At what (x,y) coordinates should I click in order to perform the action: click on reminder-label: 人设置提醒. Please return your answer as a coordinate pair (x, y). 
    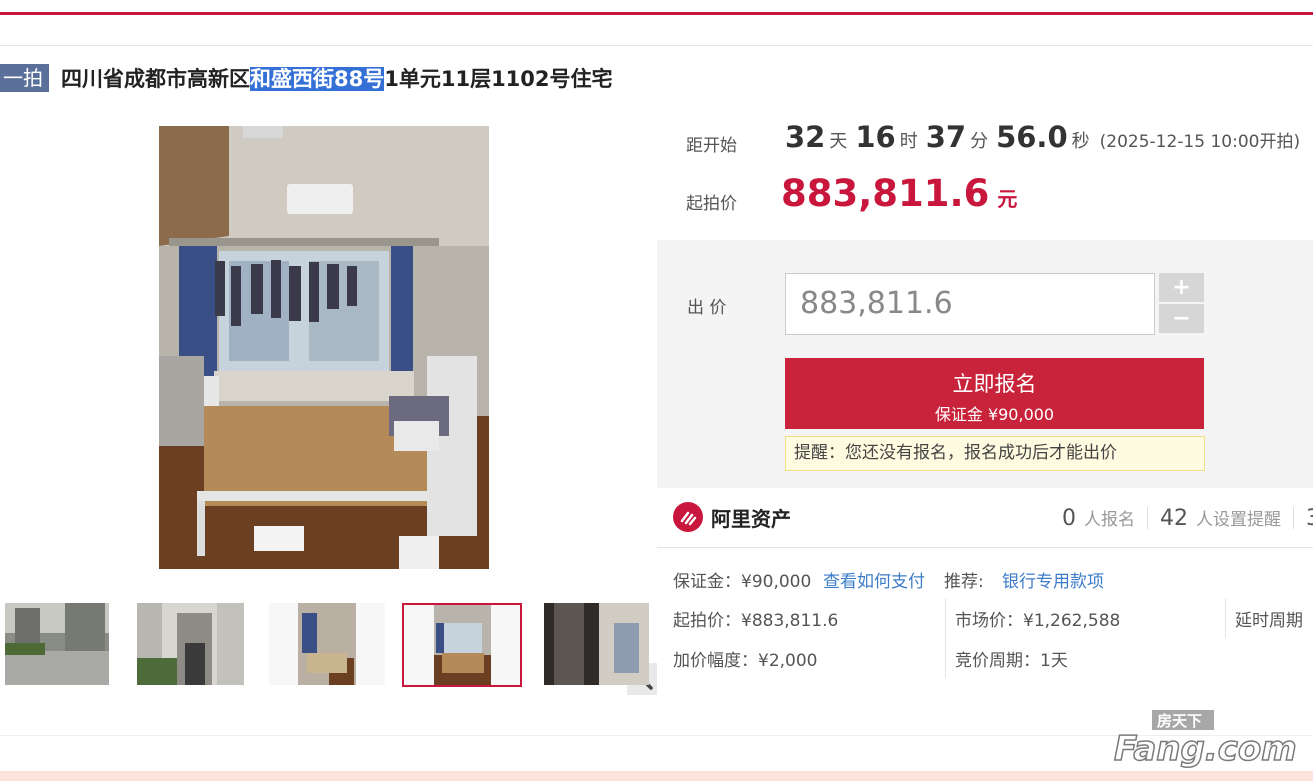
    Looking at the image, I should click on (1238, 520).